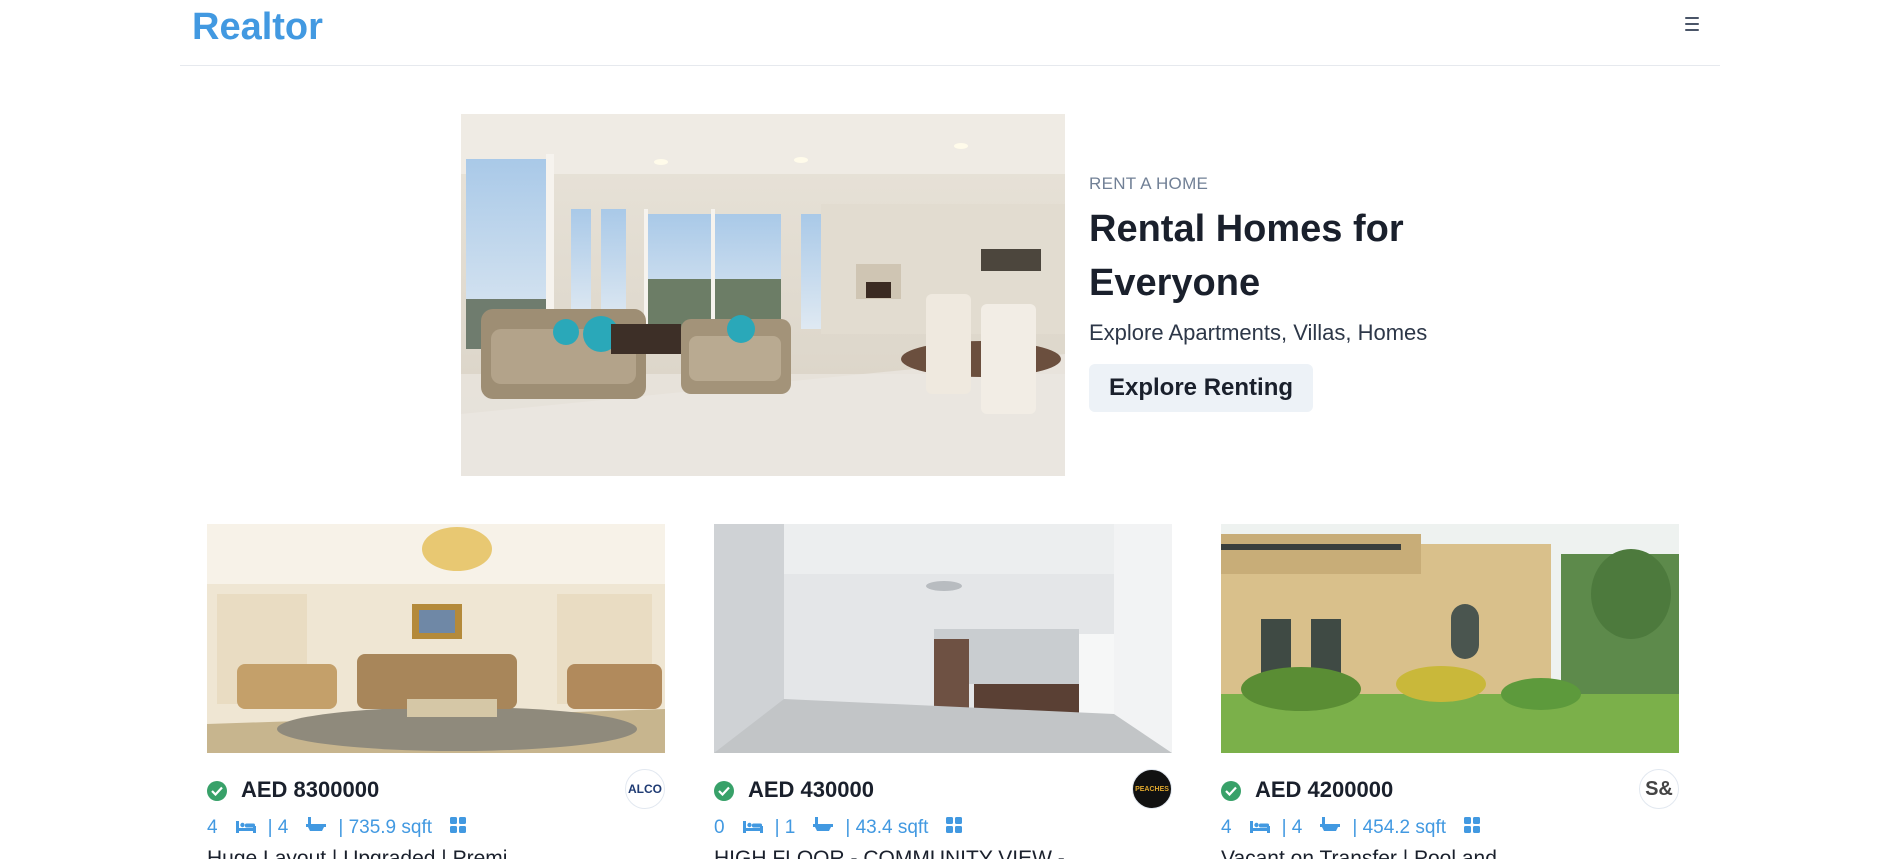 This screenshot has width=1899, height=859. What do you see at coordinates (1149, 183) in the screenshot?
I see `hero-eyebrow: RENT A HOME` at bounding box center [1149, 183].